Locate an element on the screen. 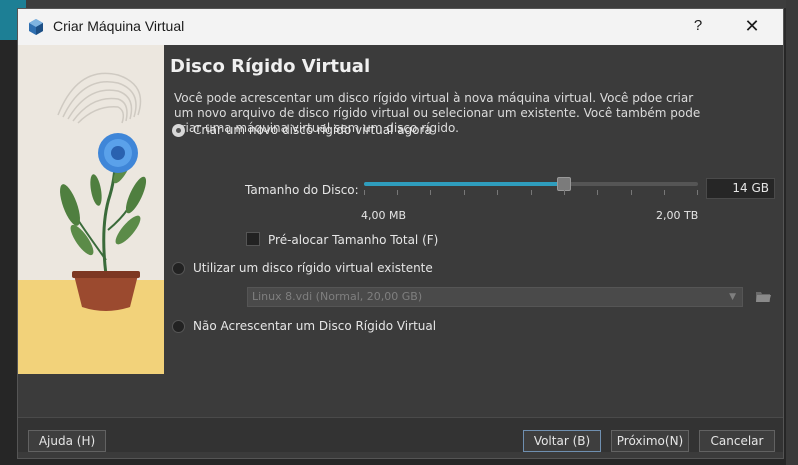  disk-size-min-label: 4,00 MB is located at coordinates (384, 215).